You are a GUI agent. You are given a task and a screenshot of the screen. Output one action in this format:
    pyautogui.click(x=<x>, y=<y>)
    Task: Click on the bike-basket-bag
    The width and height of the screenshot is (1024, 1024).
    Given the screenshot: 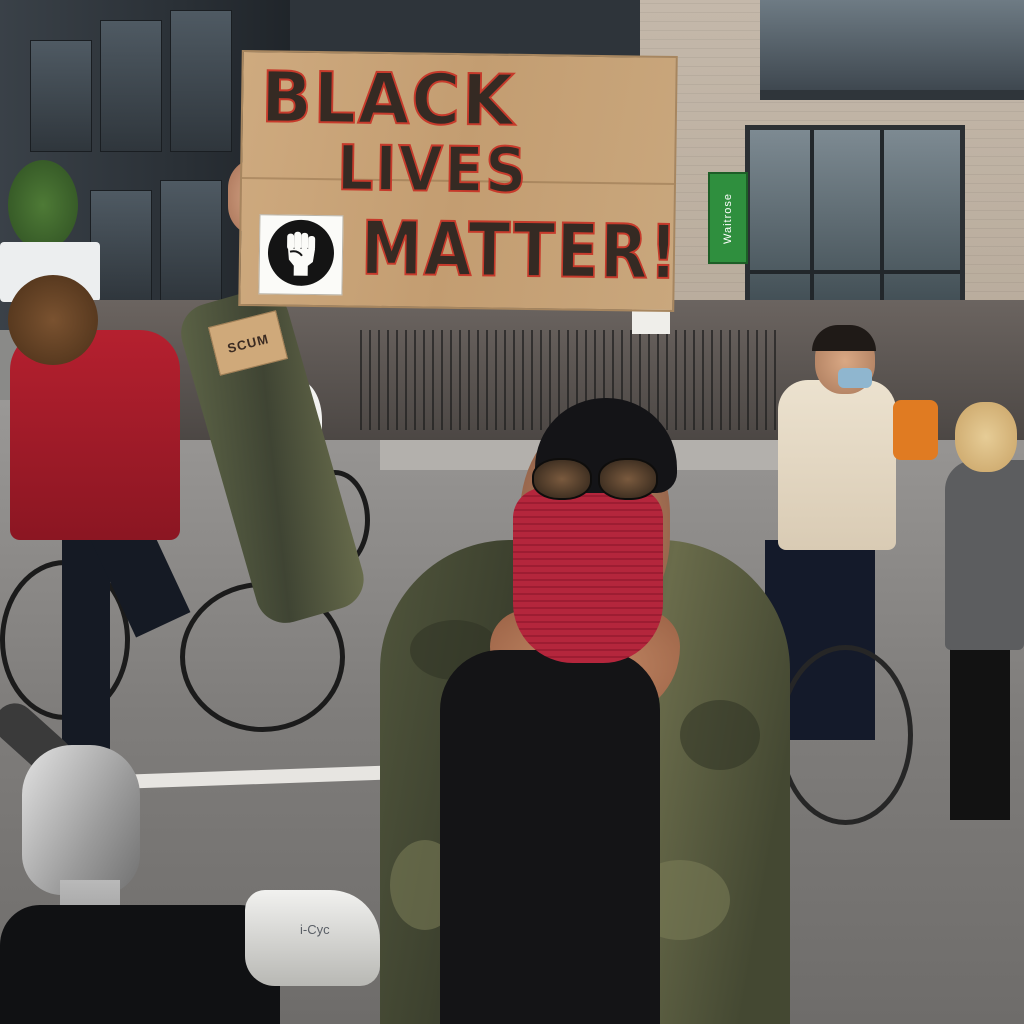 What is the action you would take?
    pyautogui.click(x=140, y=964)
    